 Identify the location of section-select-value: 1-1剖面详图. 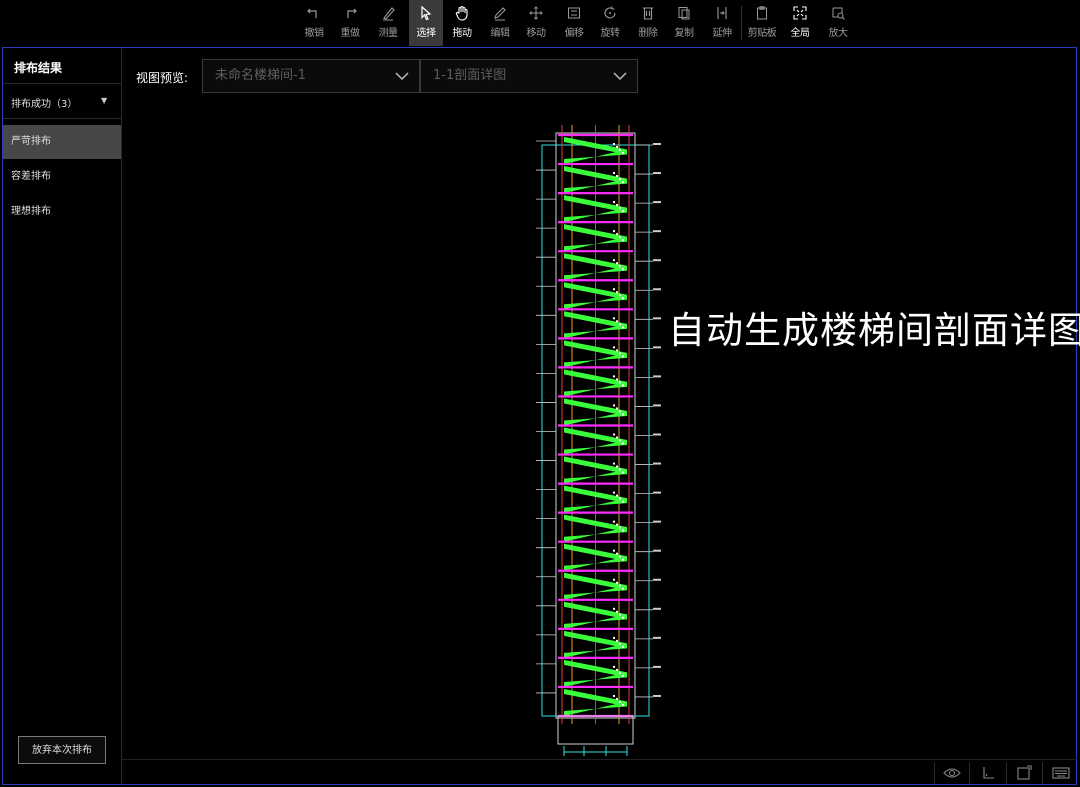
(470, 75).